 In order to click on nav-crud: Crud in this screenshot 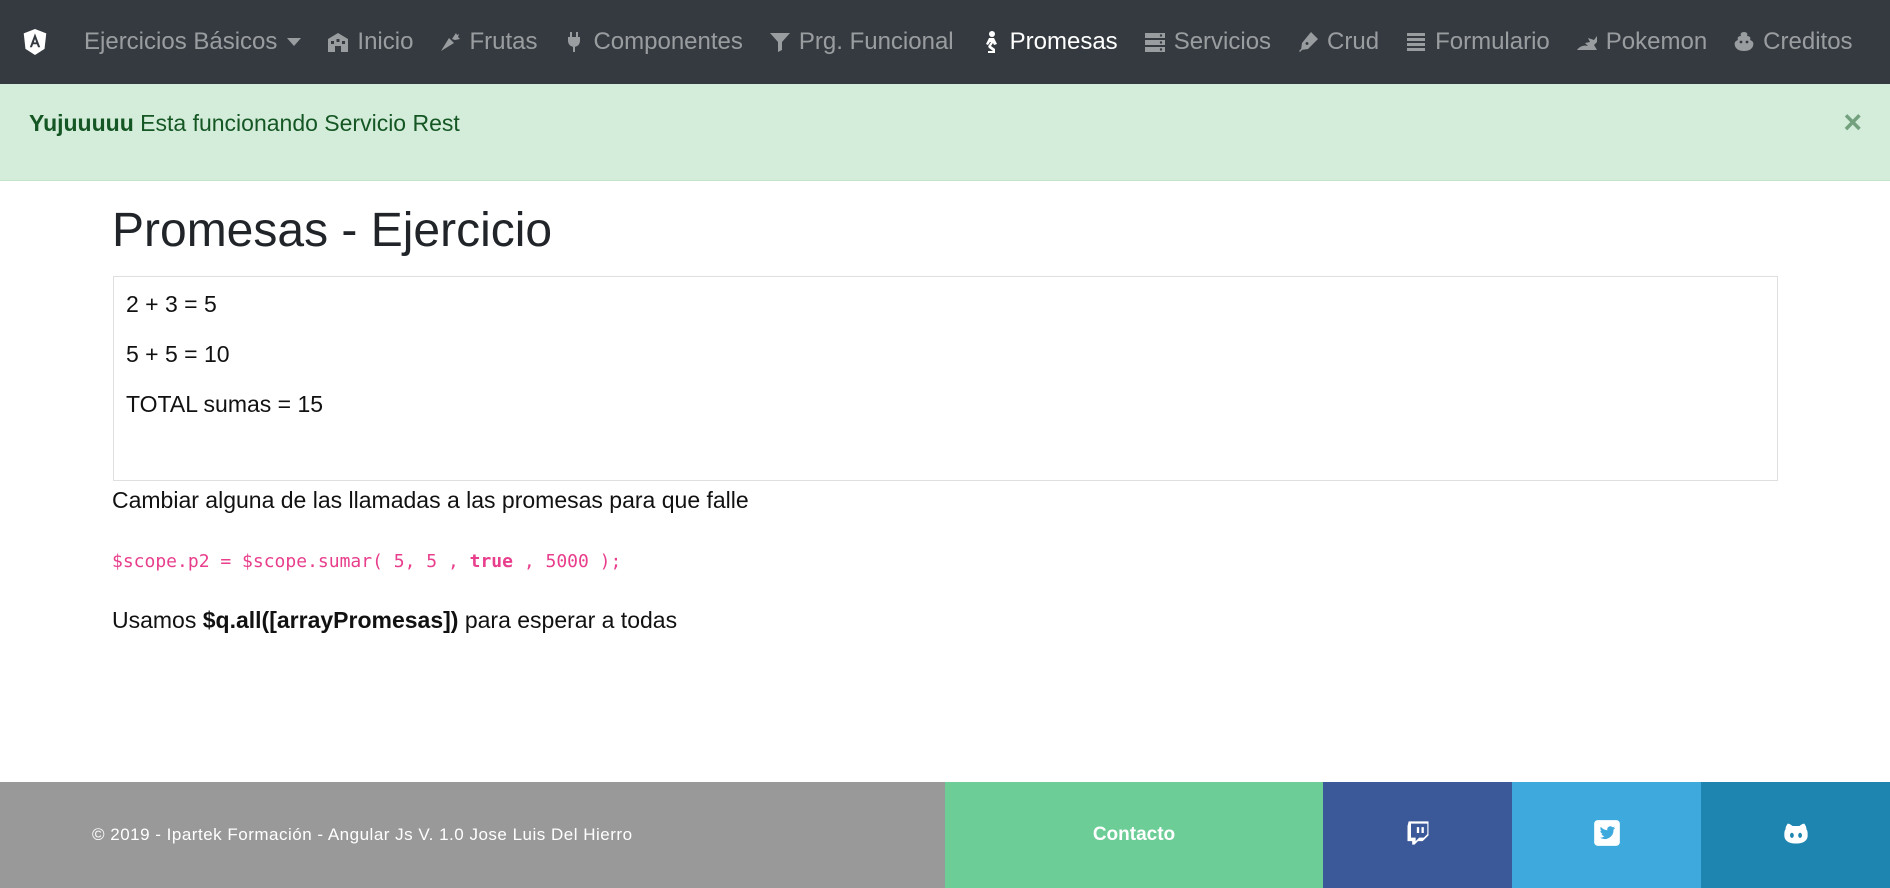, I will do `click(1337, 42)`.